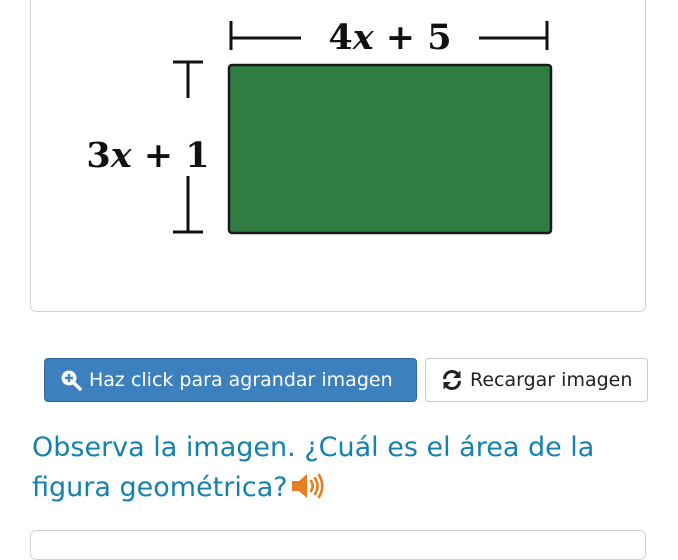  I want to click on width-label: 4x + 5, so click(389, 37).